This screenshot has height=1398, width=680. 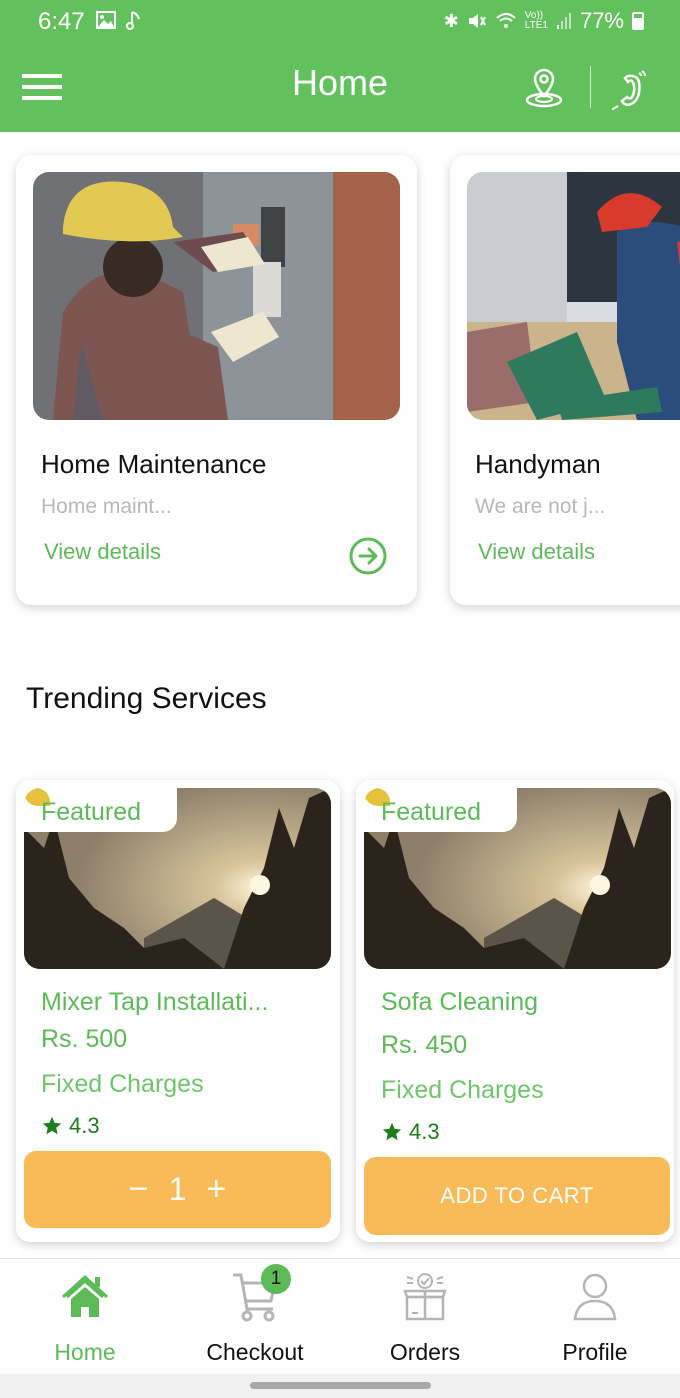 I want to click on decrease-quantity-button: −, so click(x=139, y=1189).